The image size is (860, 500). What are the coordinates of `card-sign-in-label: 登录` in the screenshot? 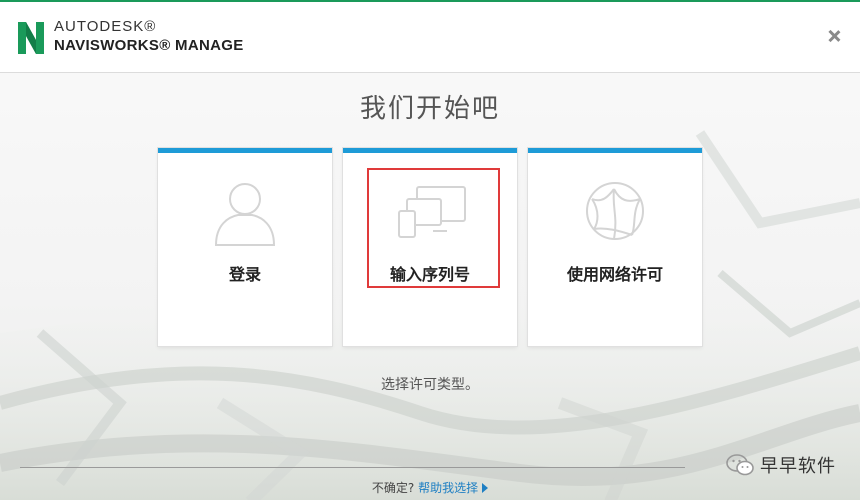 It's located at (244, 274).